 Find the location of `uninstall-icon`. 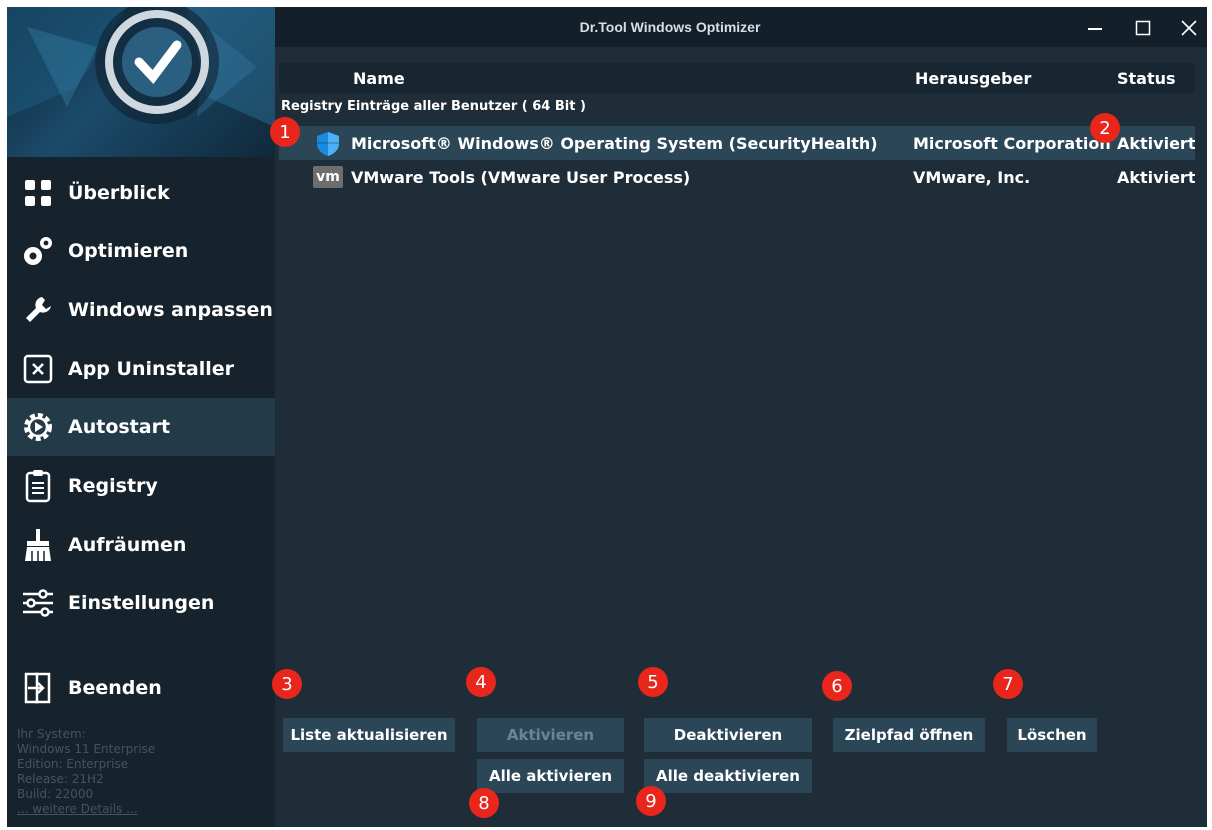

uninstall-icon is located at coordinates (38, 369).